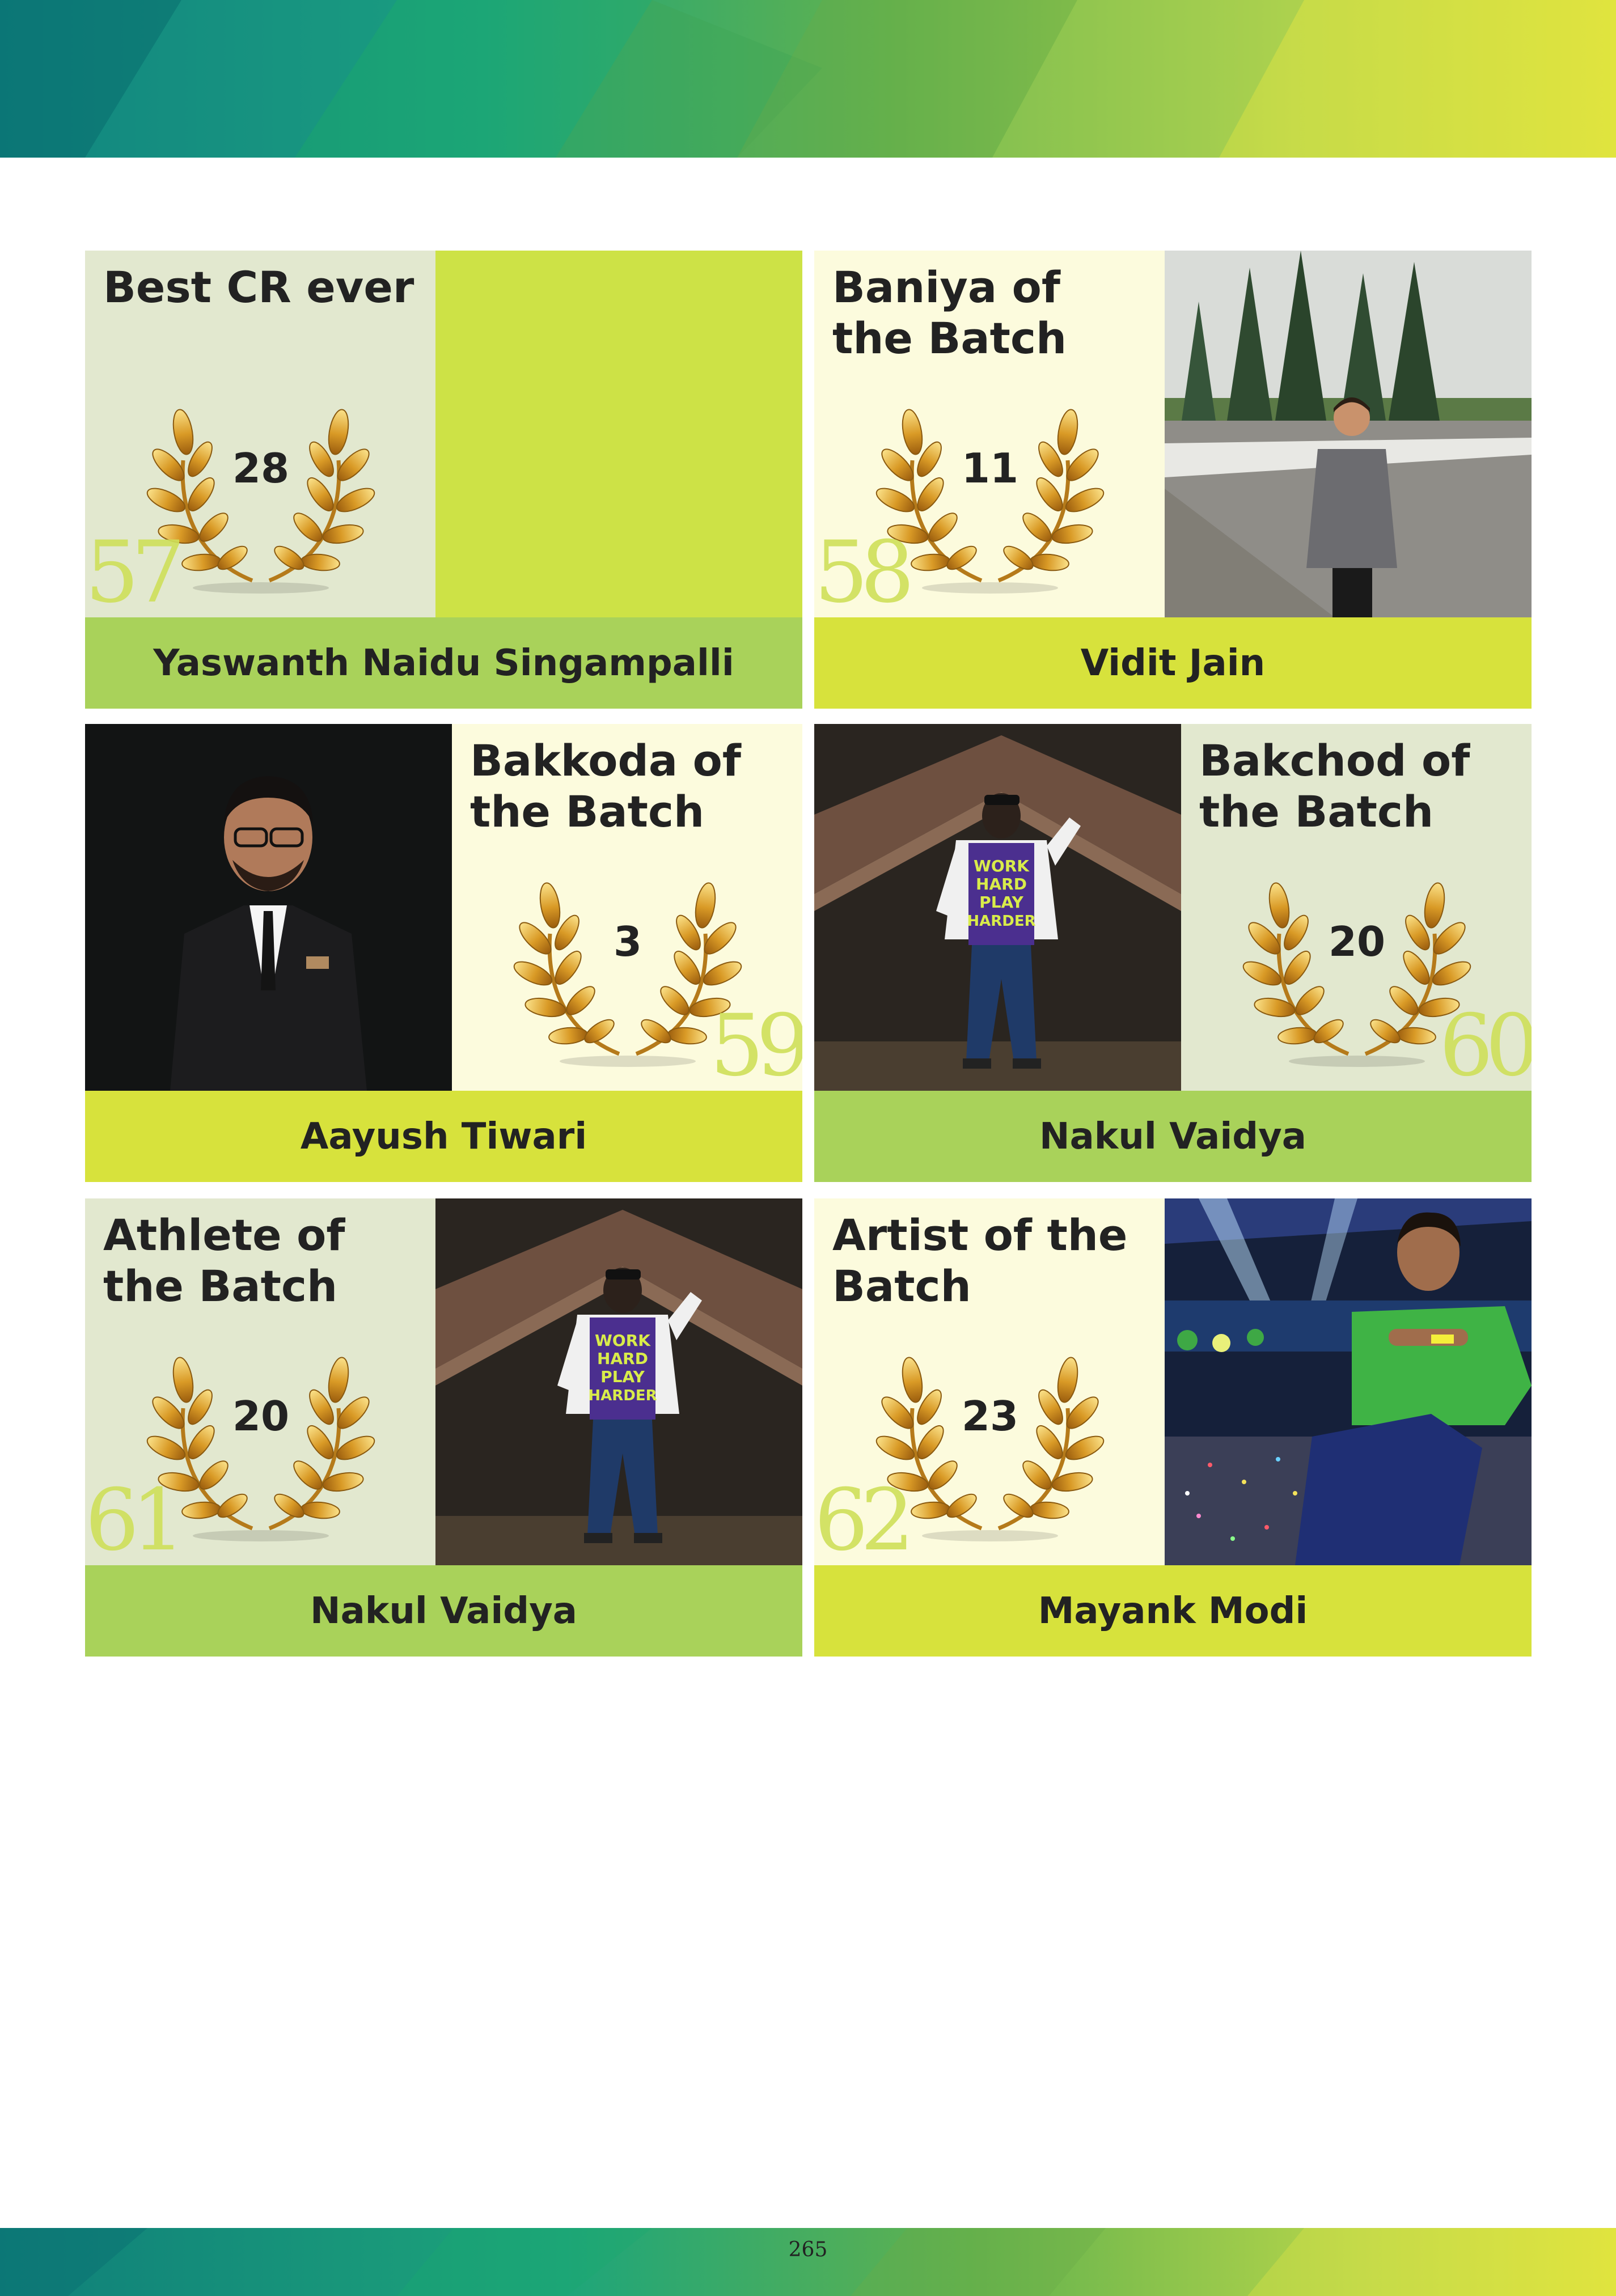 This screenshot has height=2296, width=1616. What do you see at coordinates (989, 434) in the screenshot?
I see `award-panel: Baniya of the Batch 11 58` at bounding box center [989, 434].